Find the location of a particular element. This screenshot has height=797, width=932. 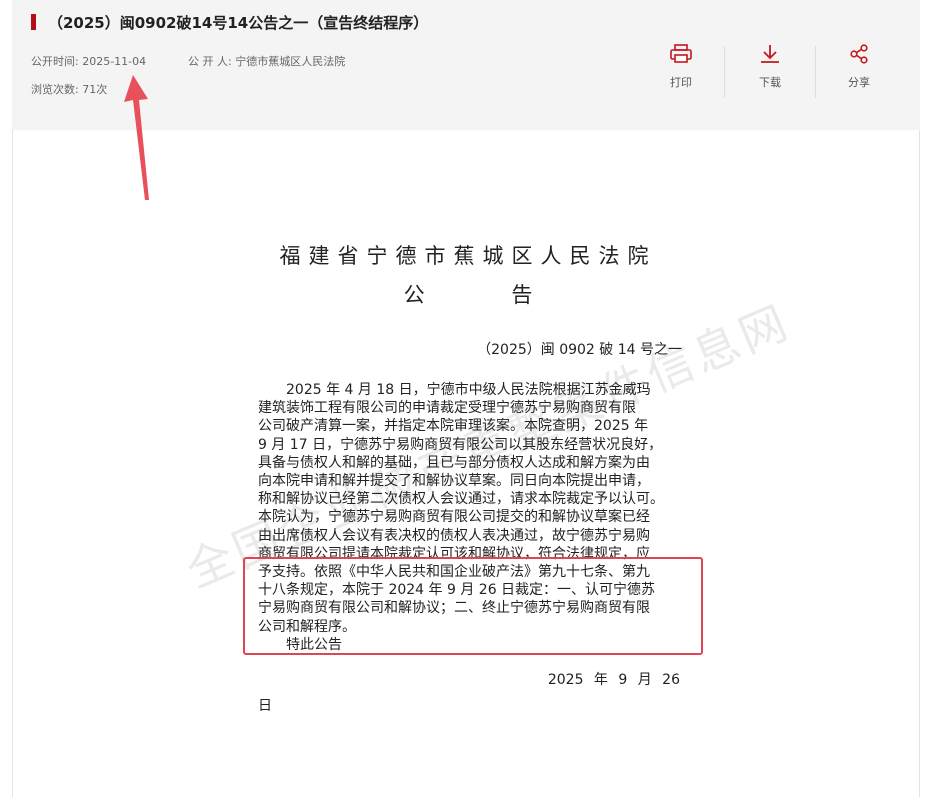

court-name: 福建省宁德市蕉城区人民法院 is located at coordinates (468, 256).